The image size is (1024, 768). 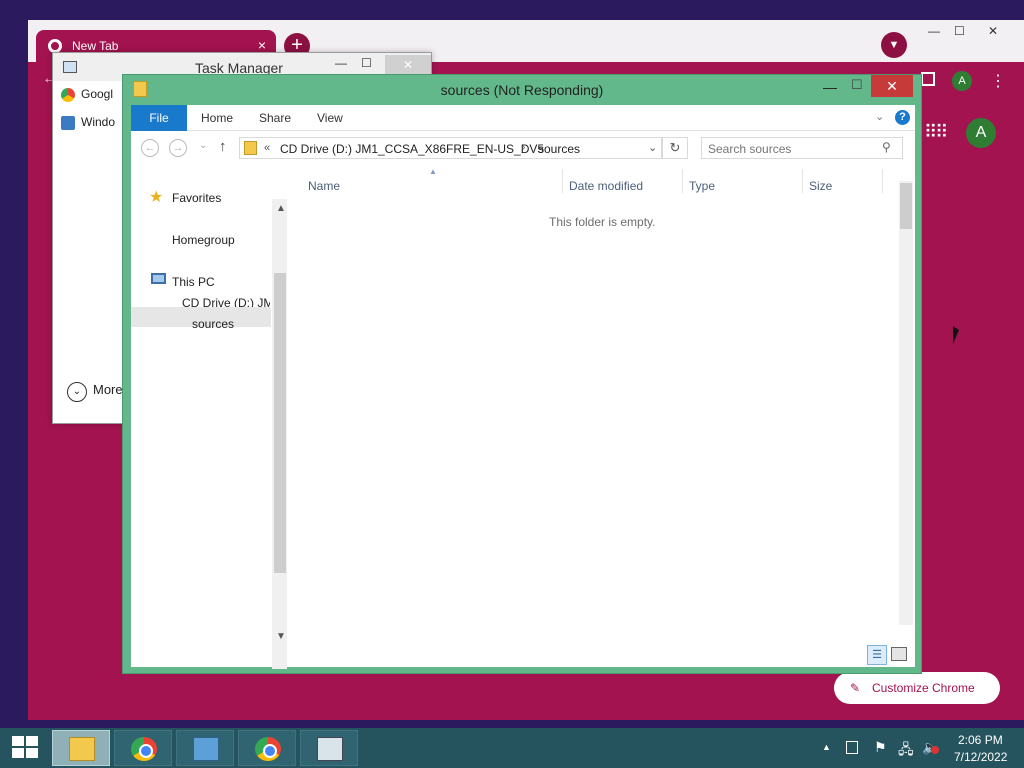 I want to click on network-icon: 🖧, so click(x=906, y=751).